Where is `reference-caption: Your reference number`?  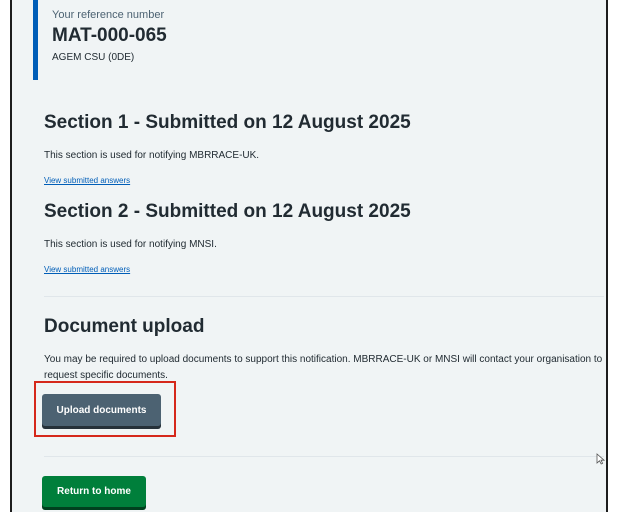 reference-caption: Your reference number is located at coordinates (108, 15).